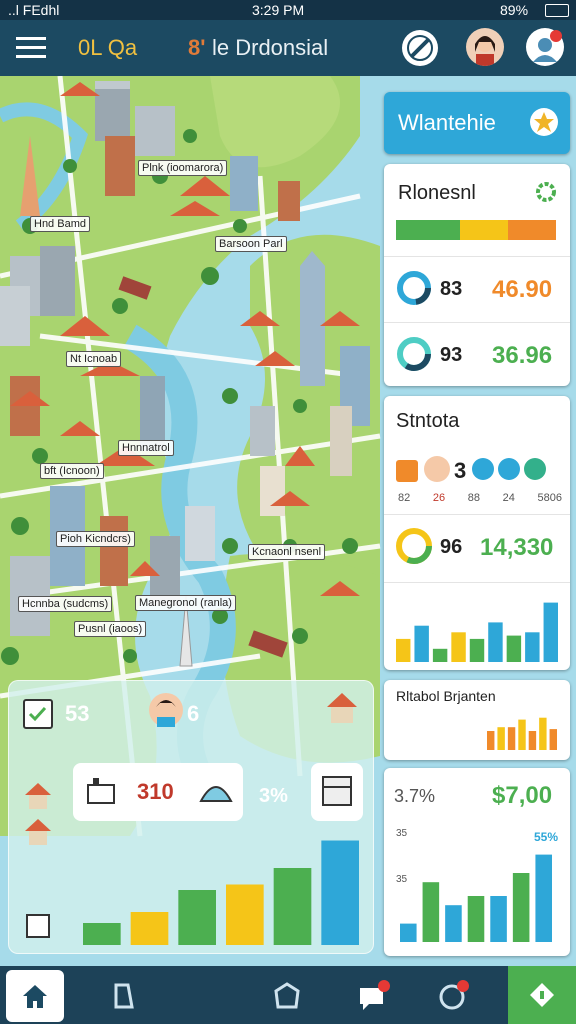 This screenshot has height=1024, width=576. Describe the element at coordinates (38, 924) in the screenshot. I see `building-icon` at that location.